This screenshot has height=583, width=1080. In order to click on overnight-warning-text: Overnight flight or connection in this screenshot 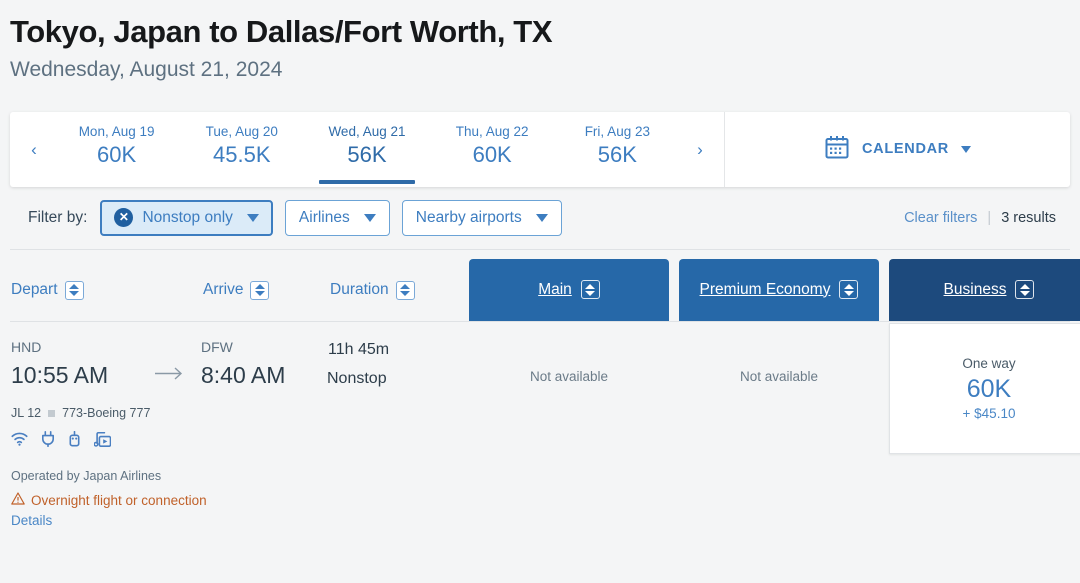, I will do `click(119, 500)`.